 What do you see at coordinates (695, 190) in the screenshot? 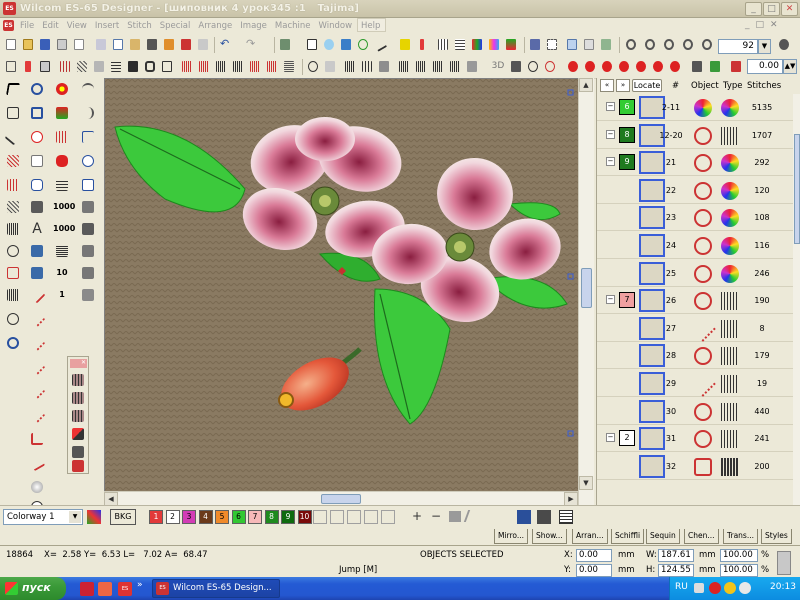
I see `object-row: 22 120` at bounding box center [695, 190].